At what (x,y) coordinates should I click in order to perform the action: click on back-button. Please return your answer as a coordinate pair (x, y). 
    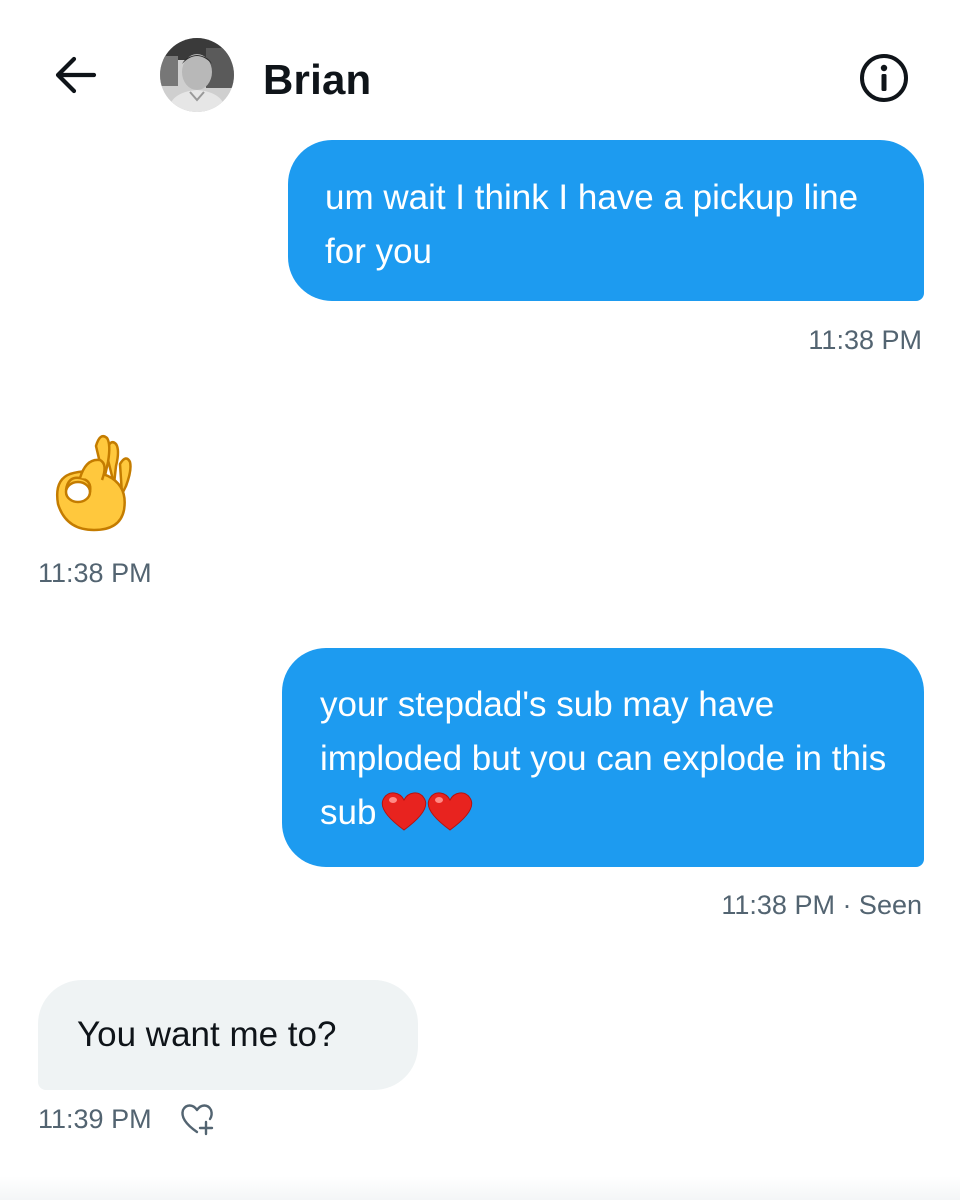
    Looking at the image, I should click on (76, 75).